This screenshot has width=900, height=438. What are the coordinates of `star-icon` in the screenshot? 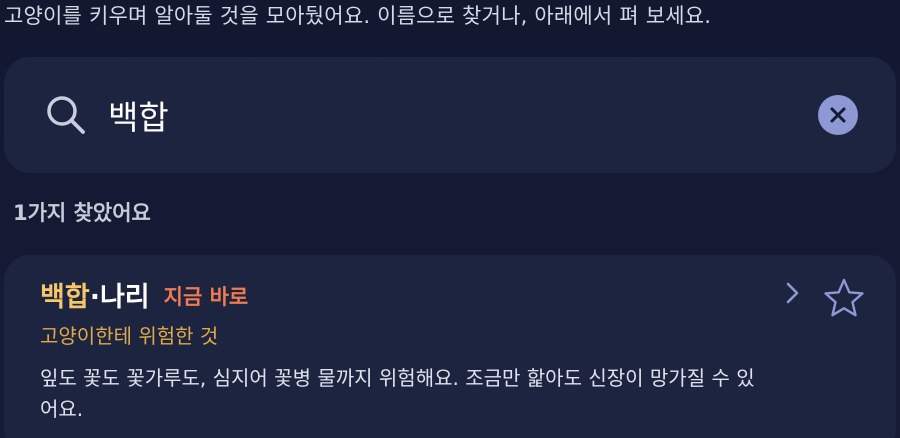 It's located at (844, 298).